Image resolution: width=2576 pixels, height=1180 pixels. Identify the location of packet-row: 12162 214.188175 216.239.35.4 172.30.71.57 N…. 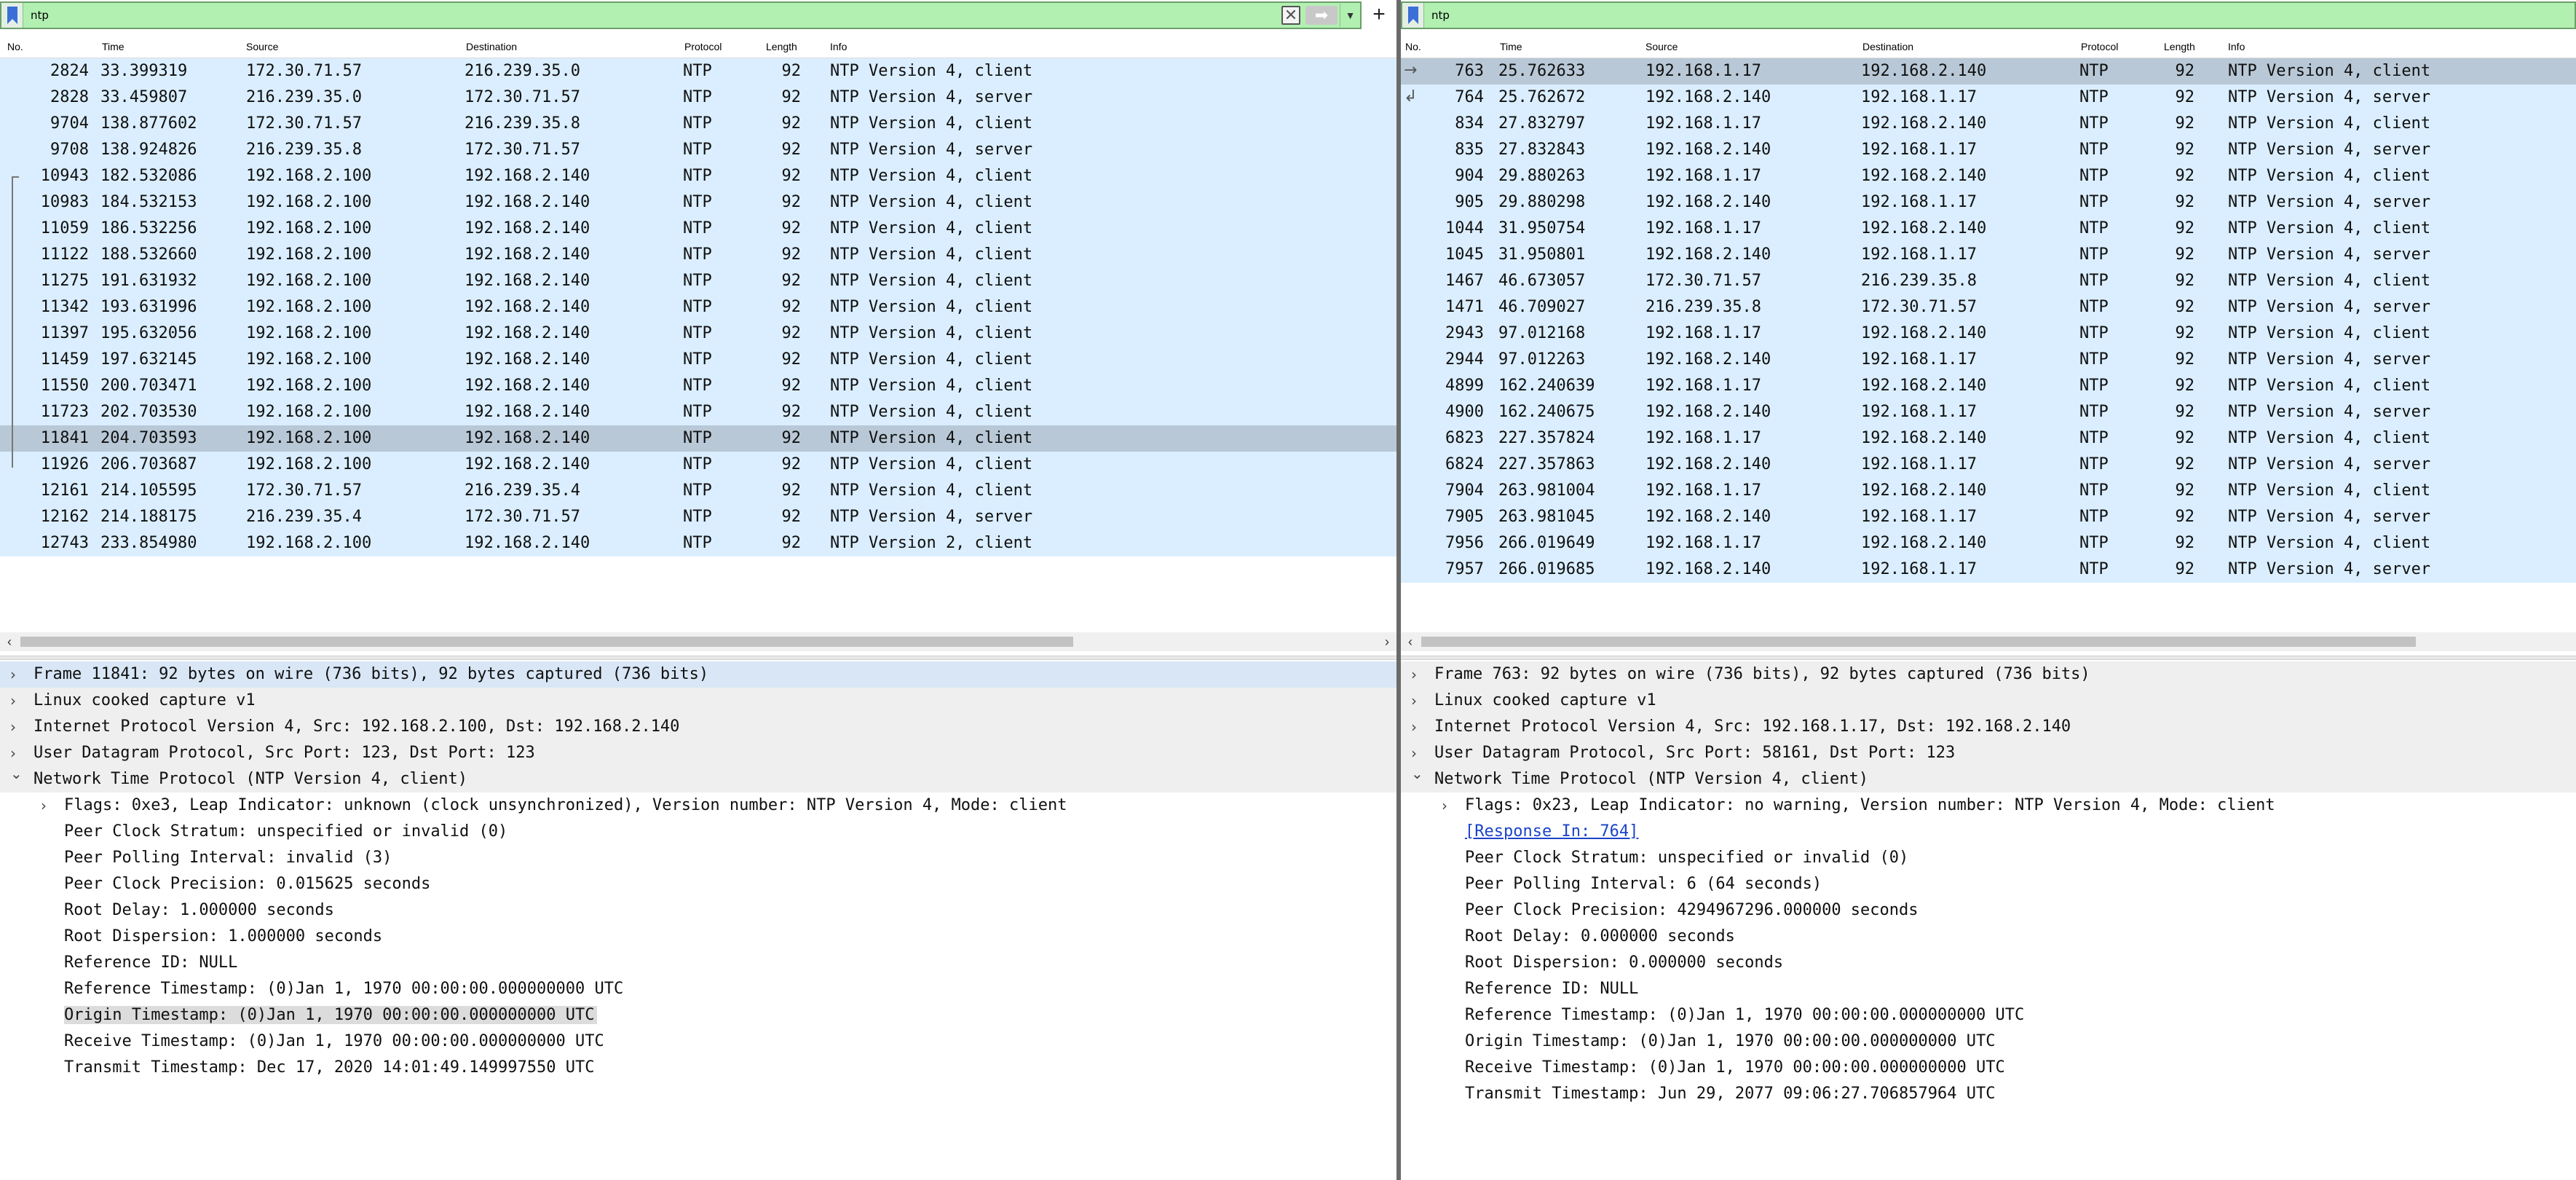
(698, 517).